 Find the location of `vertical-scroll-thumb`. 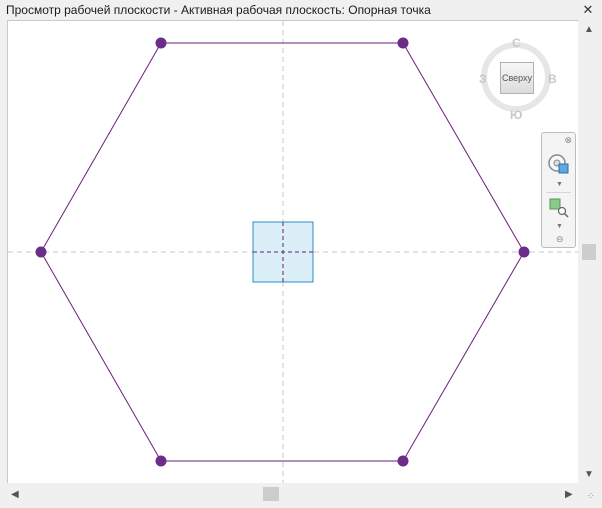

vertical-scroll-thumb is located at coordinates (589, 252).